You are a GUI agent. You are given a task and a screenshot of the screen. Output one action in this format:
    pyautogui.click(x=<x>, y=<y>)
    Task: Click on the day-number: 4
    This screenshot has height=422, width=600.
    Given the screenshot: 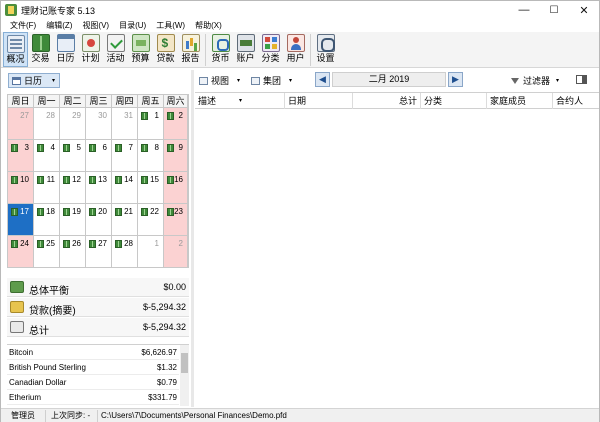 What is the action you would take?
    pyautogui.click(x=52, y=147)
    